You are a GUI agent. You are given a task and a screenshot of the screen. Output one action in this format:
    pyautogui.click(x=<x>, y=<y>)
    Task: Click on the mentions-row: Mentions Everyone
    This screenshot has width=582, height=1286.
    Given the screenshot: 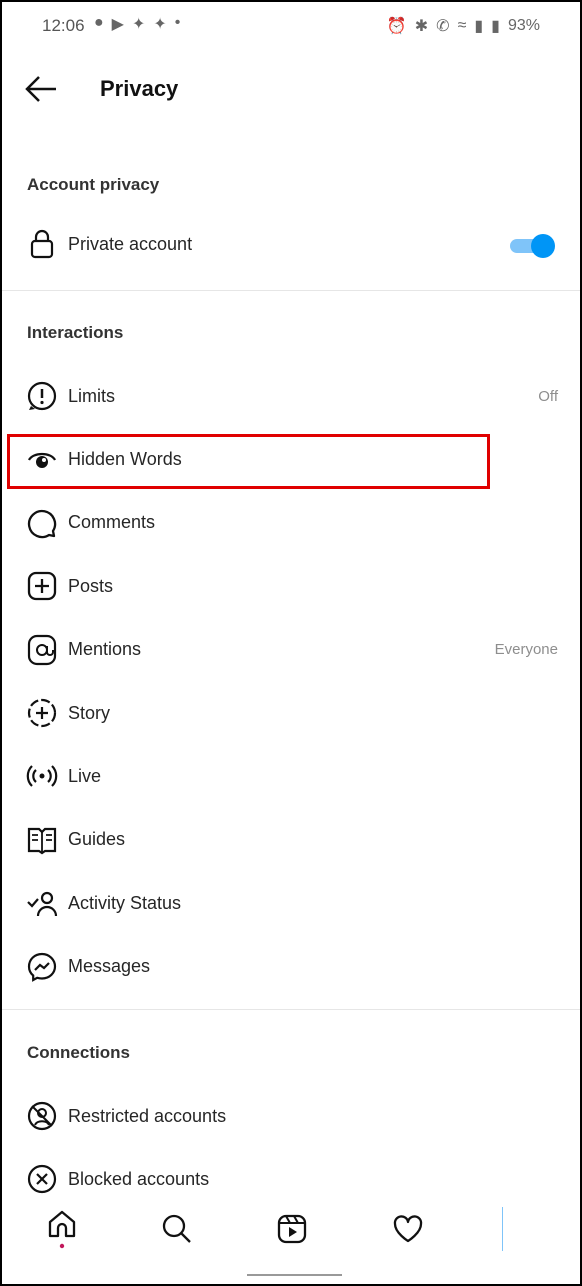 What is the action you would take?
    pyautogui.click(x=291, y=650)
    